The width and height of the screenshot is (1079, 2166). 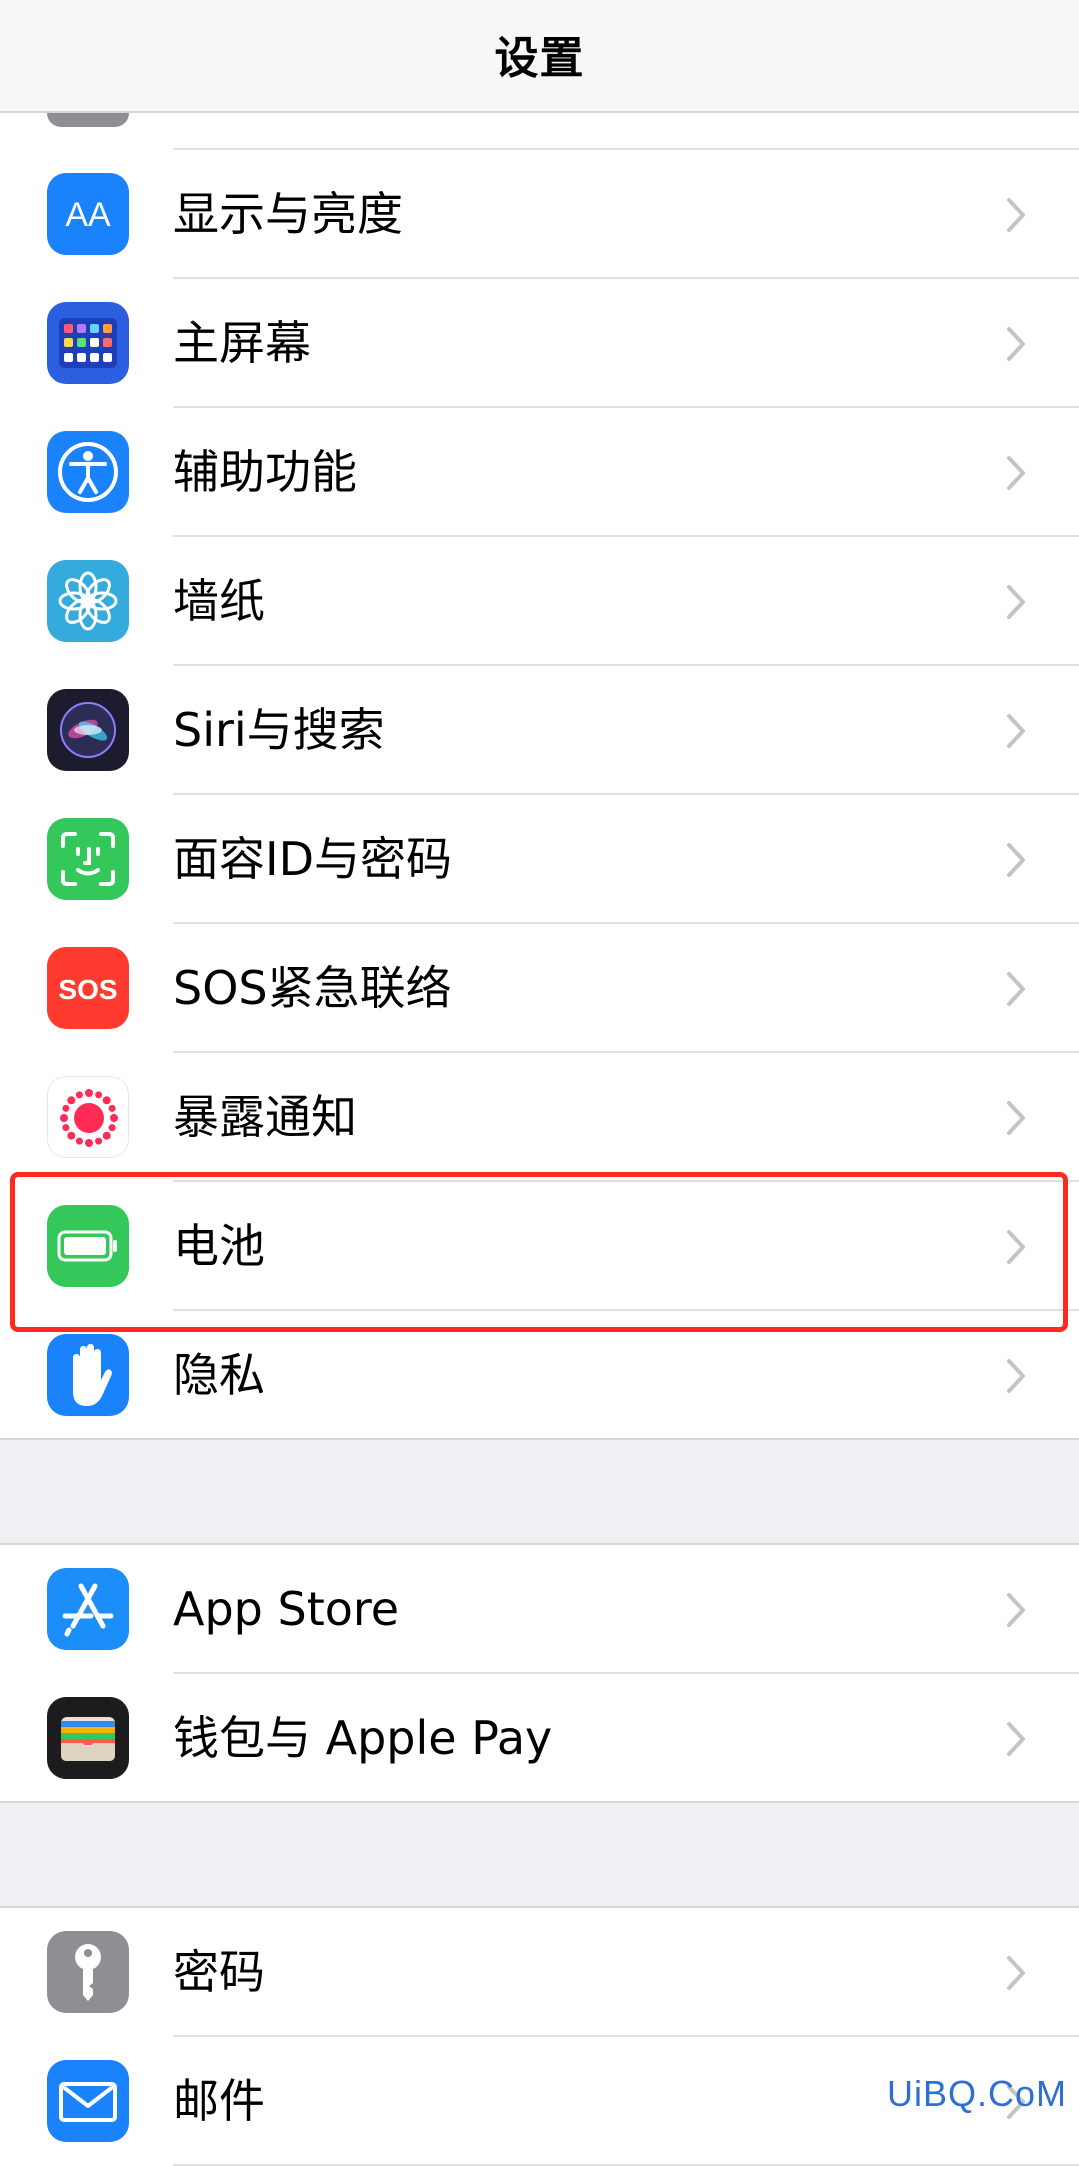 I want to click on mail-icon, so click(x=88, y=2101).